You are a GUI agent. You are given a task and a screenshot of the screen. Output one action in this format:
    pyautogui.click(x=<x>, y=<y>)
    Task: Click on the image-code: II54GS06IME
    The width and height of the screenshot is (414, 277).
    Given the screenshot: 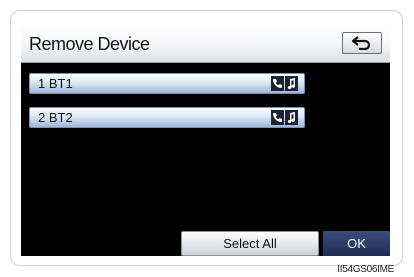 What is the action you would take?
    pyautogui.click(x=365, y=269)
    